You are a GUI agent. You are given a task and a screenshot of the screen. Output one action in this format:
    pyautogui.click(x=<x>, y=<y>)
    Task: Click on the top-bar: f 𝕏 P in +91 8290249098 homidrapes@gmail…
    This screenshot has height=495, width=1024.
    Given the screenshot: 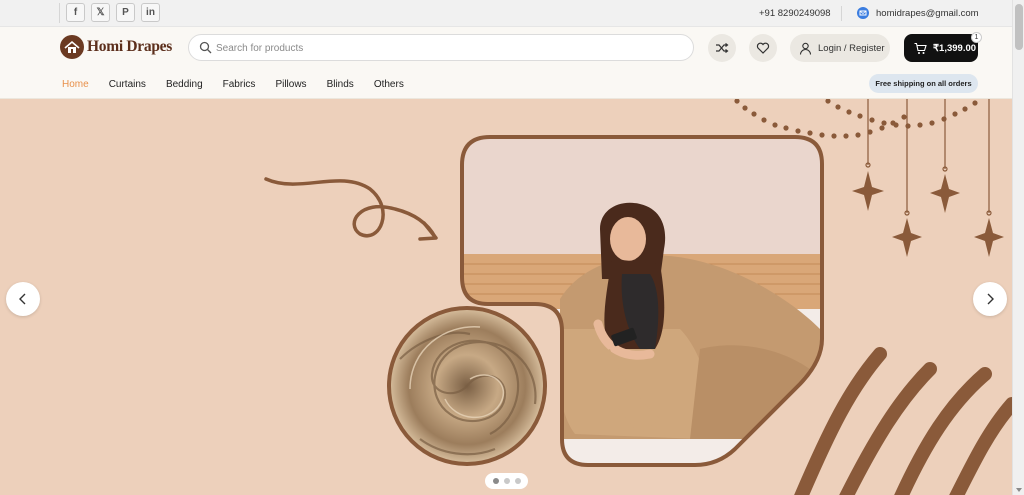 What is the action you would take?
    pyautogui.click(x=506, y=13)
    